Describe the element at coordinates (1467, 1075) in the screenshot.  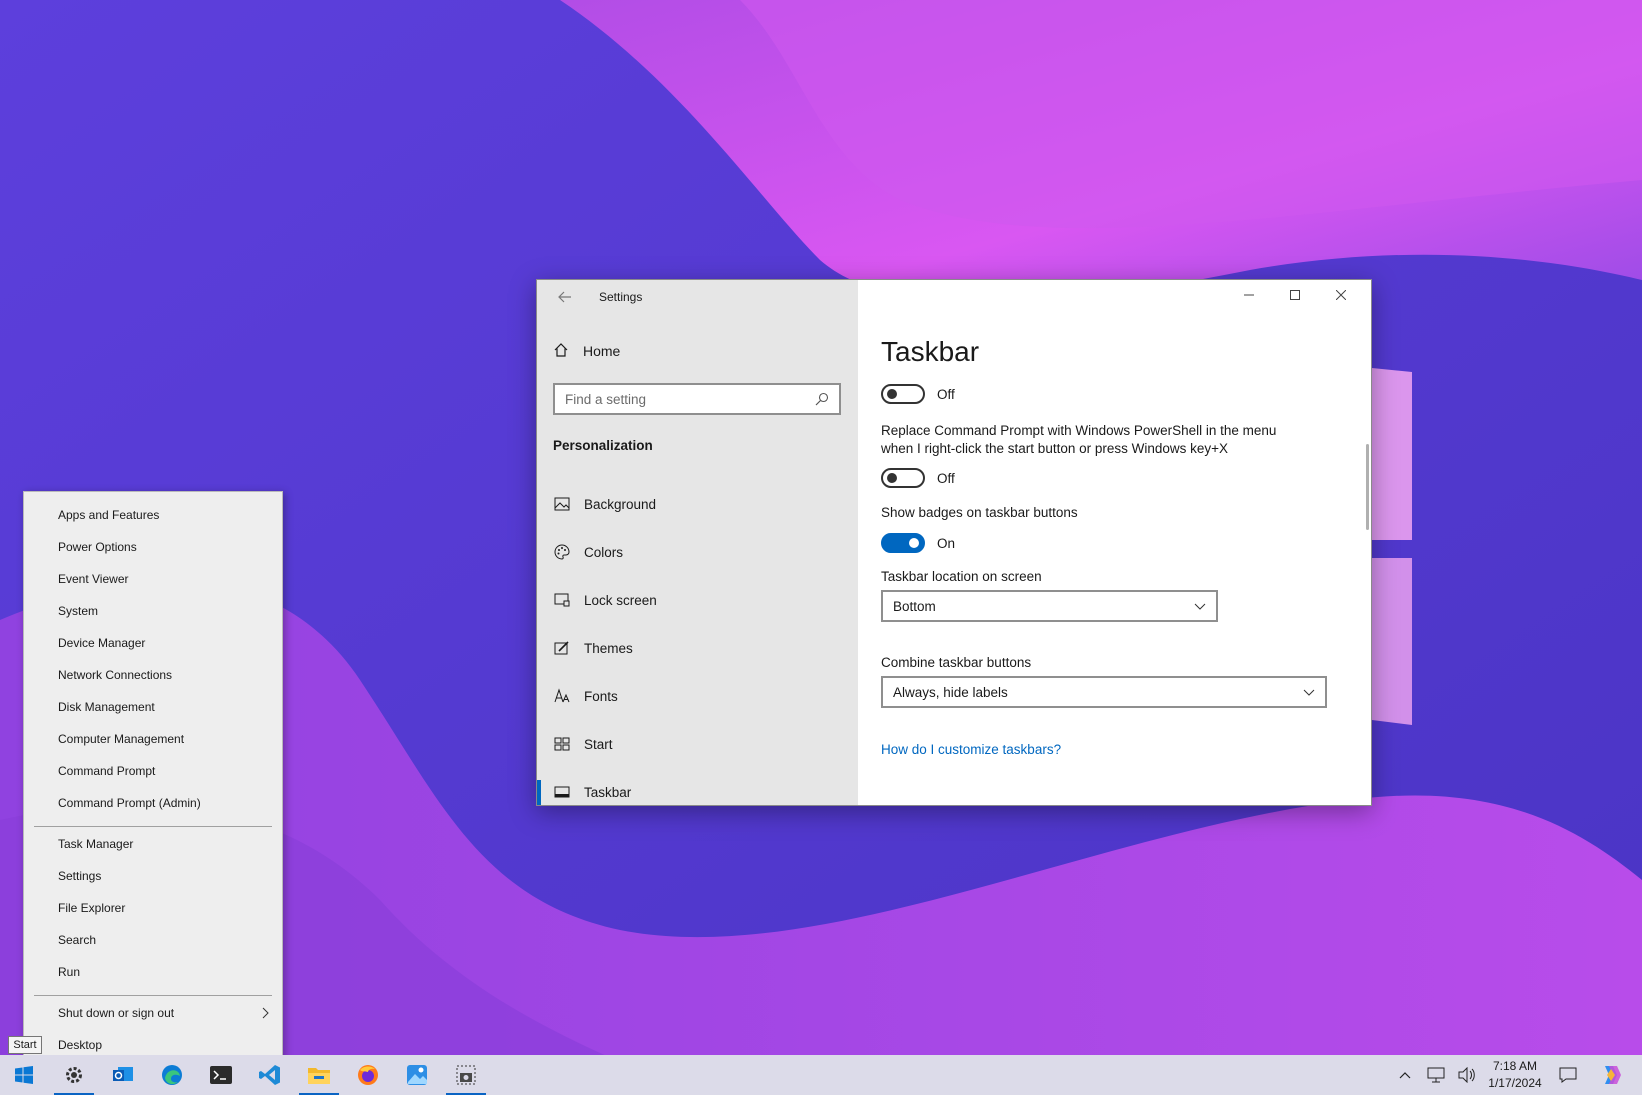
I see `volume-icon` at that location.